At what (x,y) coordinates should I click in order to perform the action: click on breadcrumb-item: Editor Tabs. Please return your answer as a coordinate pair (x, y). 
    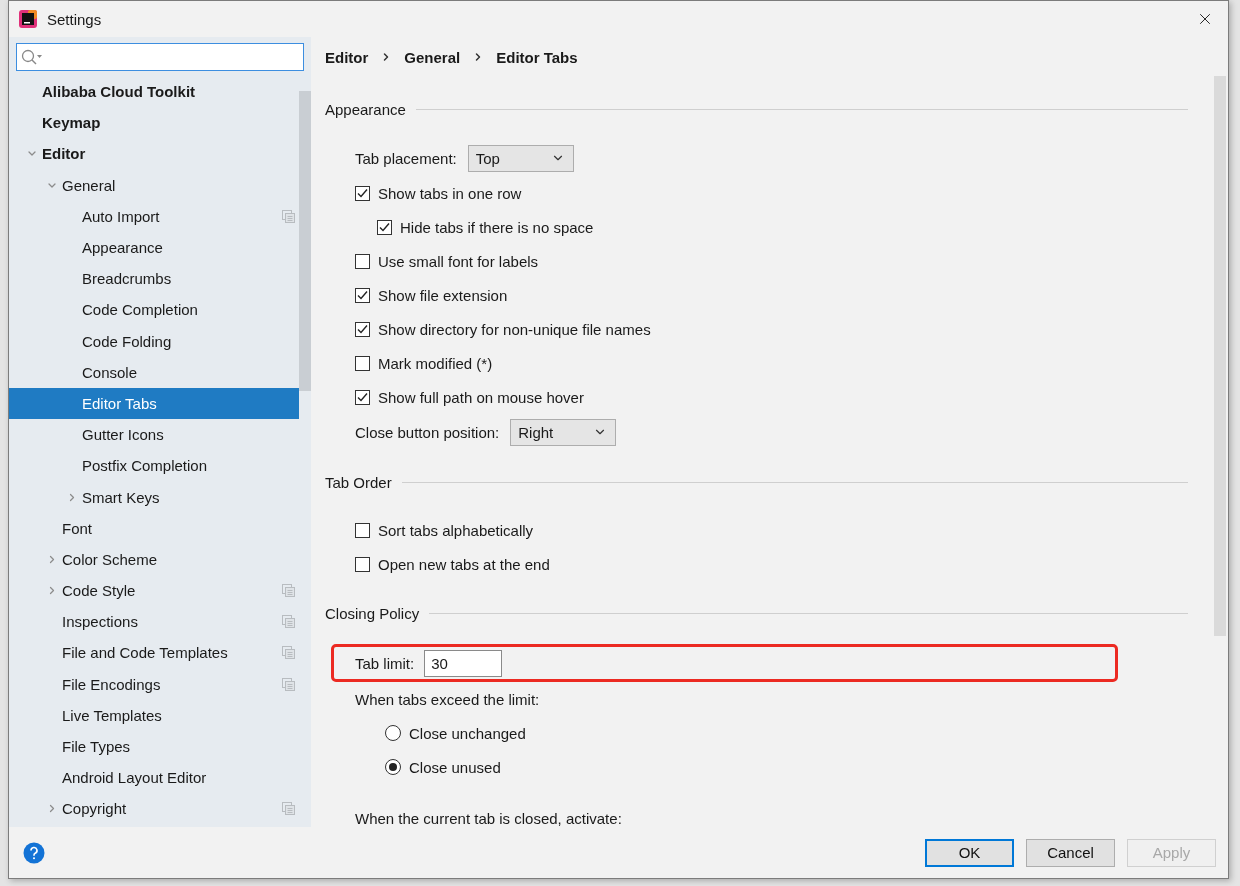
    Looking at the image, I should click on (537, 57).